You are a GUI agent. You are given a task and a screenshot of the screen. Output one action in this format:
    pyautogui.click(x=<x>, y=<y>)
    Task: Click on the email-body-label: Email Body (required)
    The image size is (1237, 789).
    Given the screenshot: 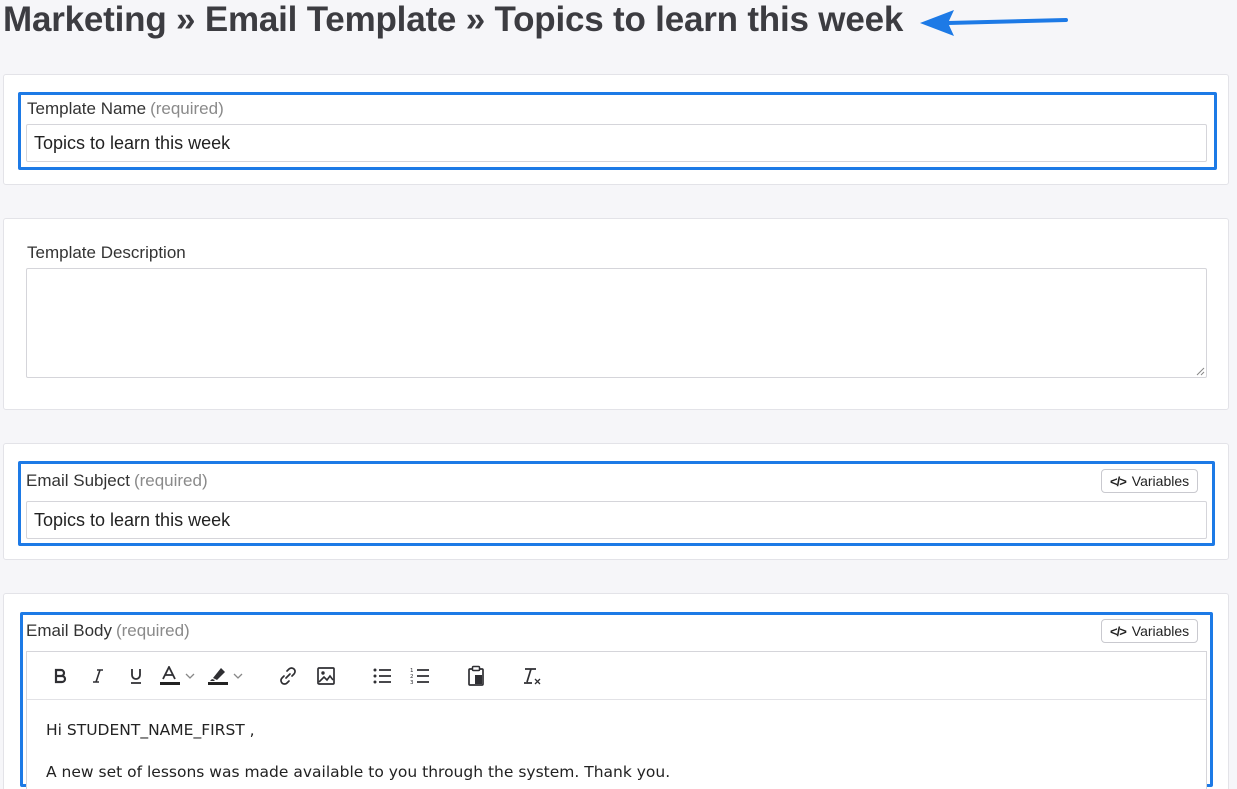 What is the action you would take?
    pyautogui.click(x=108, y=630)
    